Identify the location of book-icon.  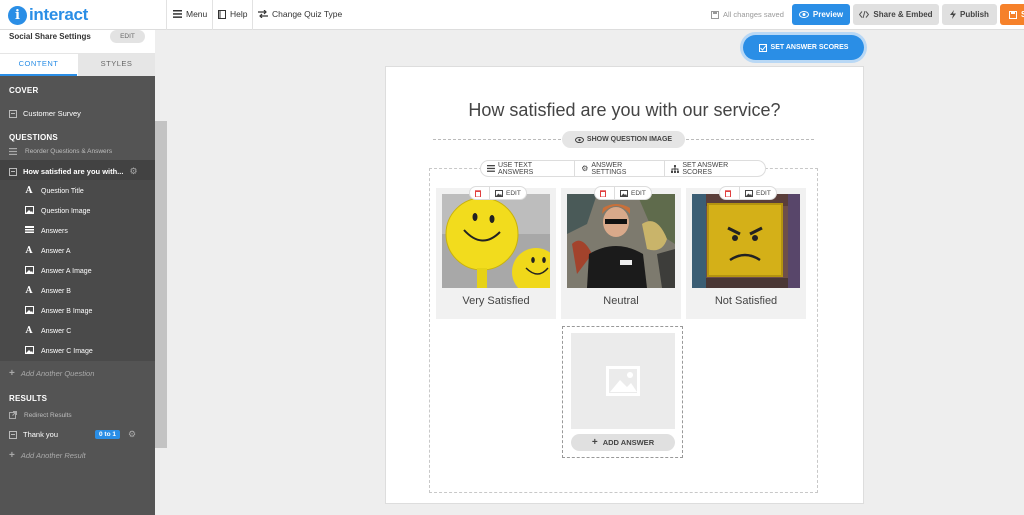
(222, 14).